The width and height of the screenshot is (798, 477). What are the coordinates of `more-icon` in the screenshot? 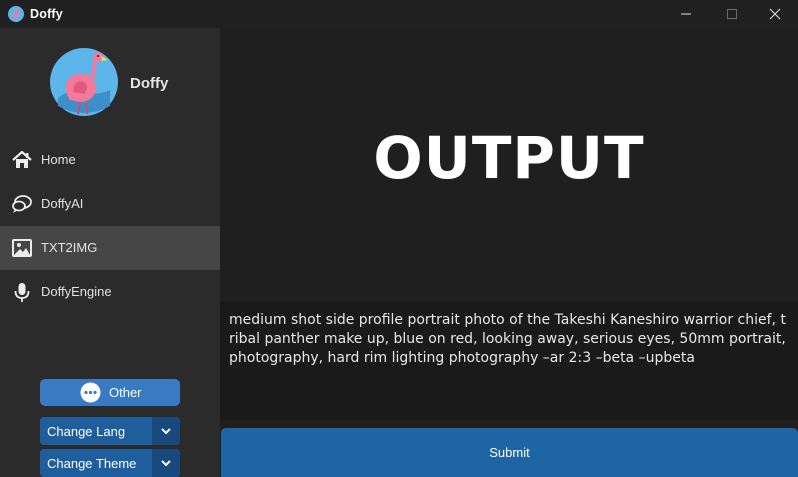 It's located at (90, 392).